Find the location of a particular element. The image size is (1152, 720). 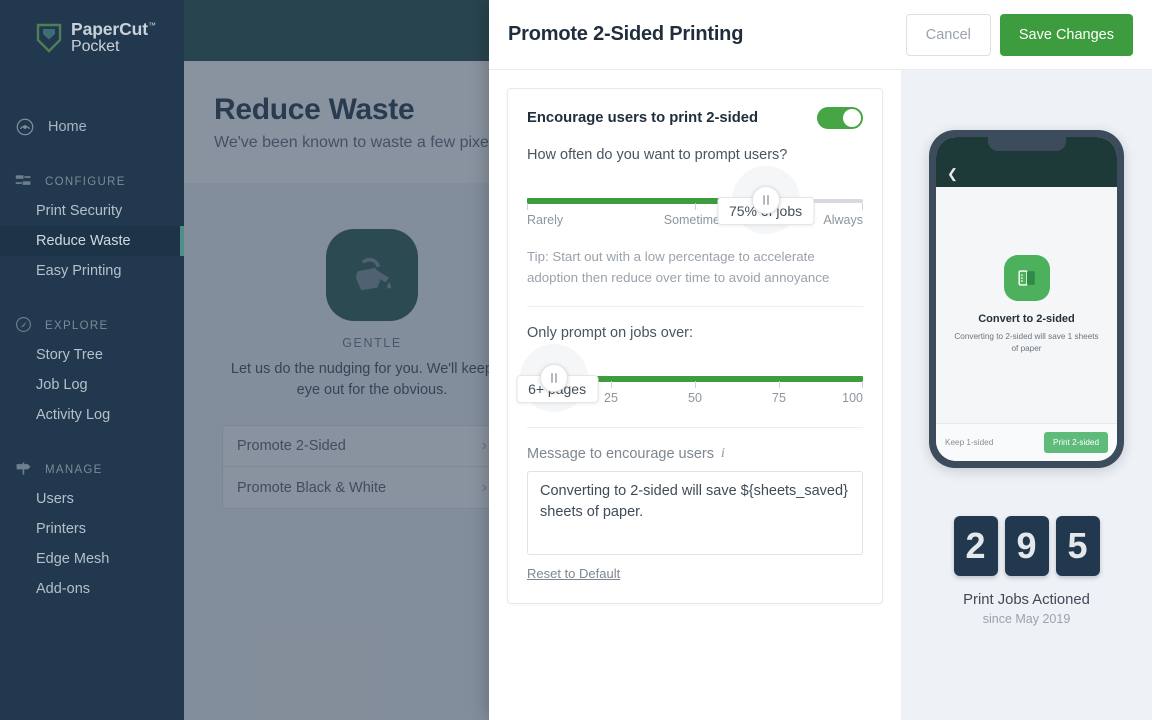

sidebar-item-print-security: Print Security is located at coordinates (92, 211).